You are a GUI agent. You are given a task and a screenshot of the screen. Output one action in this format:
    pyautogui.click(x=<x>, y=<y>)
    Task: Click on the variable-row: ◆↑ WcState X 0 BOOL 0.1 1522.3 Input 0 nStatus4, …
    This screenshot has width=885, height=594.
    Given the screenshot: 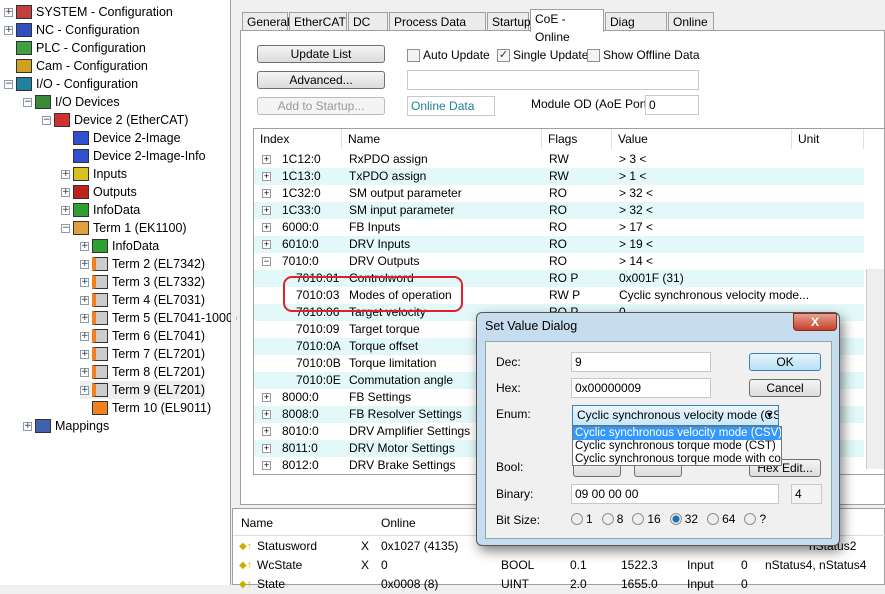 What is the action you would take?
    pyautogui.click(x=559, y=565)
    